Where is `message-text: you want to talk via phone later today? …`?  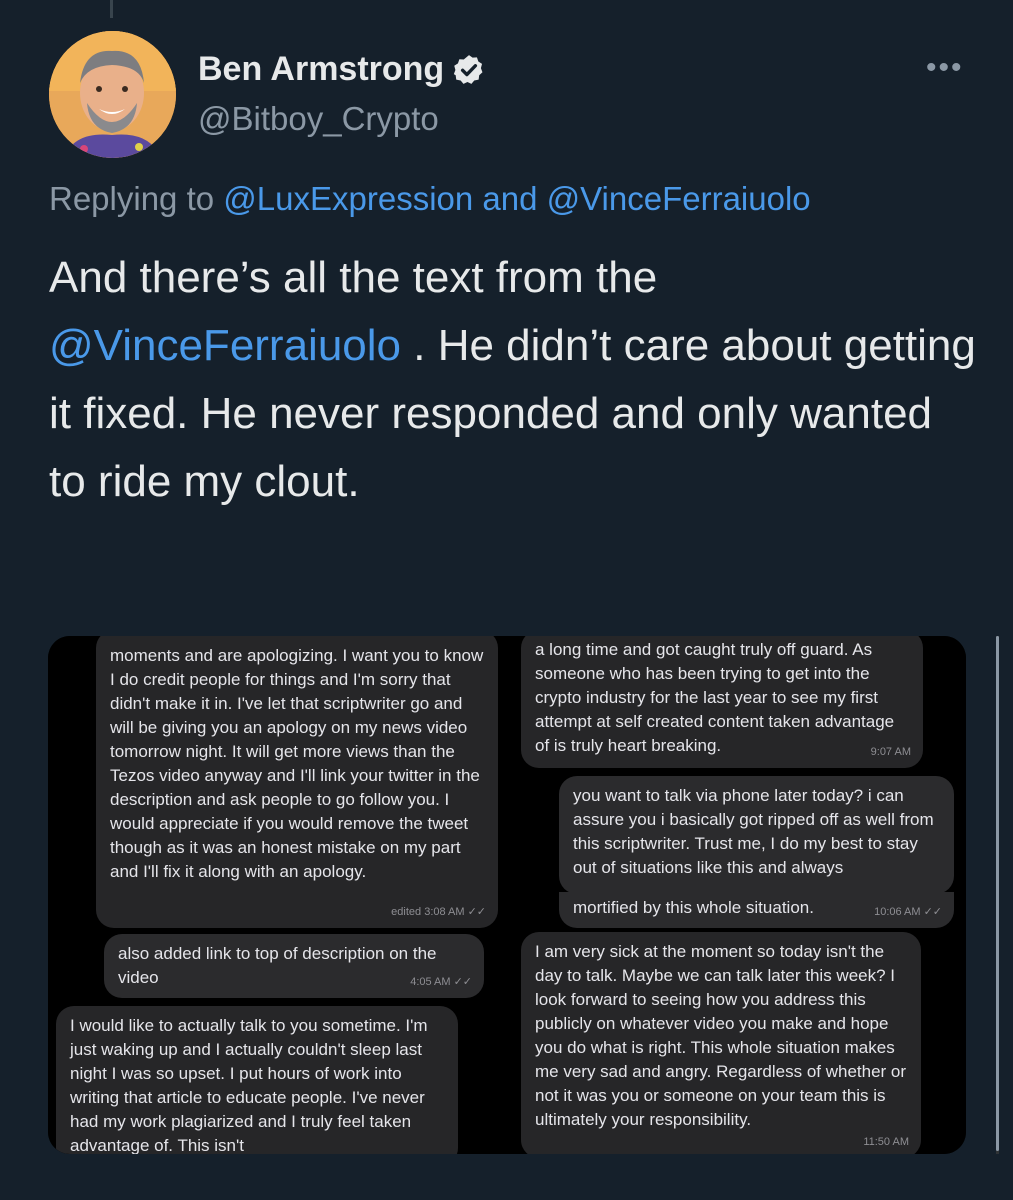
message-text: you want to talk via phone later today? … is located at coordinates (753, 831).